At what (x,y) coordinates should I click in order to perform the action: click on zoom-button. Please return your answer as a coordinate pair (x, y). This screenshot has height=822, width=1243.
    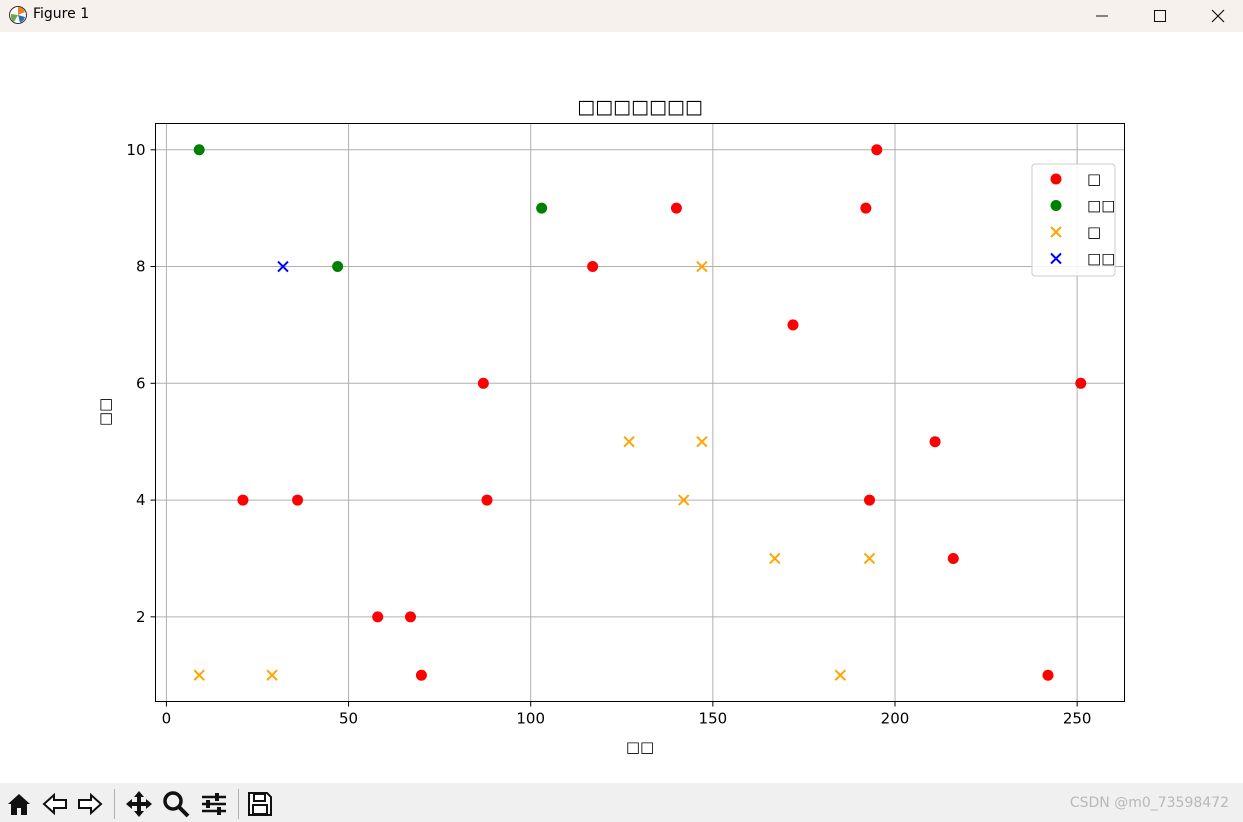
    Looking at the image, I should click on (176, 804).